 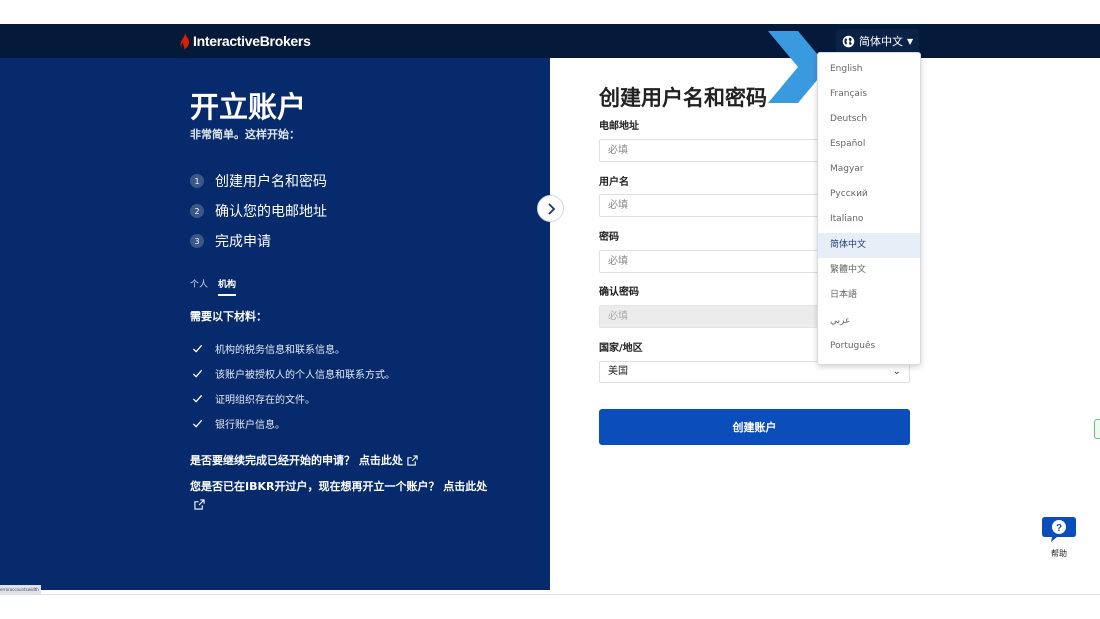 I want to click on continue-application-text: 是否要继续完成已经开始的申请？ 点击此处, so click(x=296, y=460).